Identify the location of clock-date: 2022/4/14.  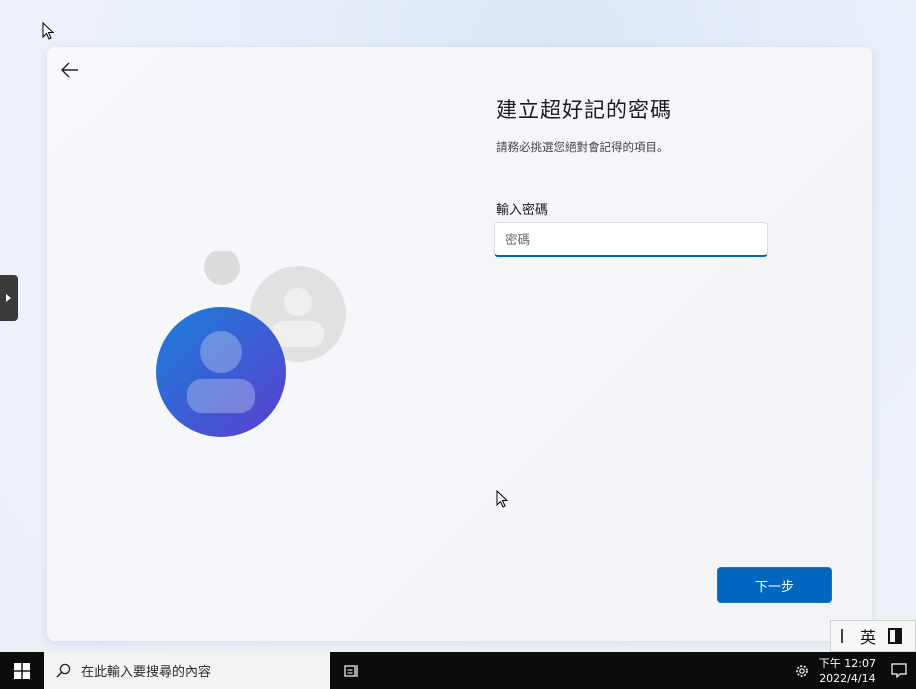
(847, 678).